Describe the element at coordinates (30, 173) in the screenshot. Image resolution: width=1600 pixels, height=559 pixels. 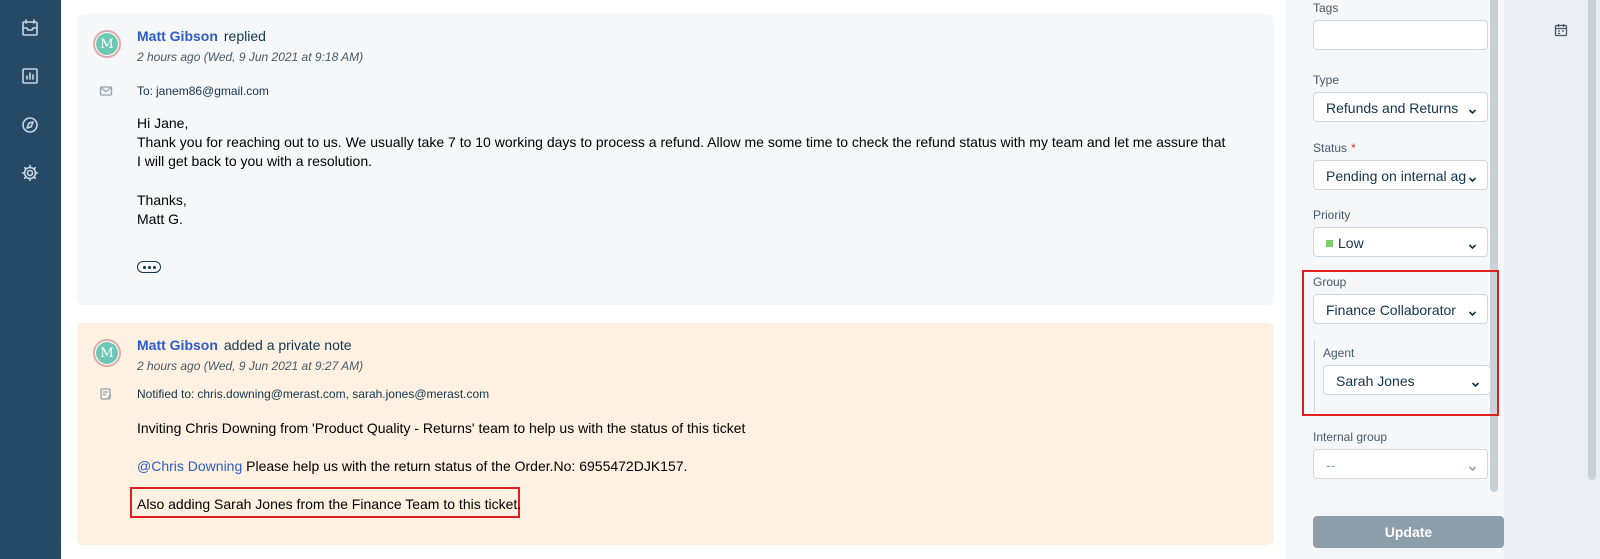
I see `settings-icon` at that location.